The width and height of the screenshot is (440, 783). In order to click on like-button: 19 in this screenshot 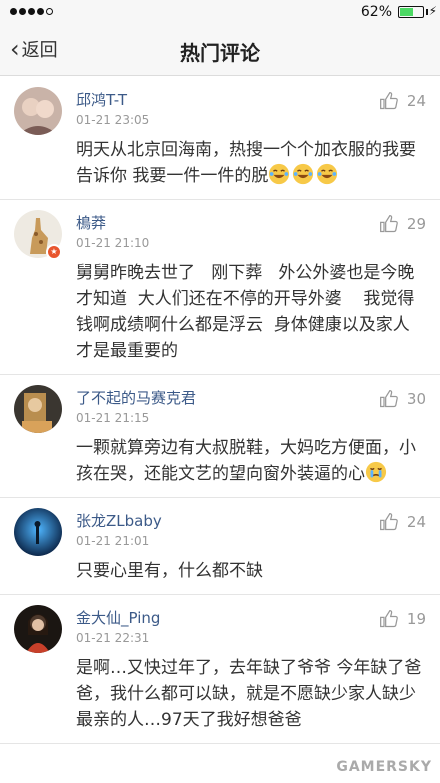, I will do `click(402, 619)`.